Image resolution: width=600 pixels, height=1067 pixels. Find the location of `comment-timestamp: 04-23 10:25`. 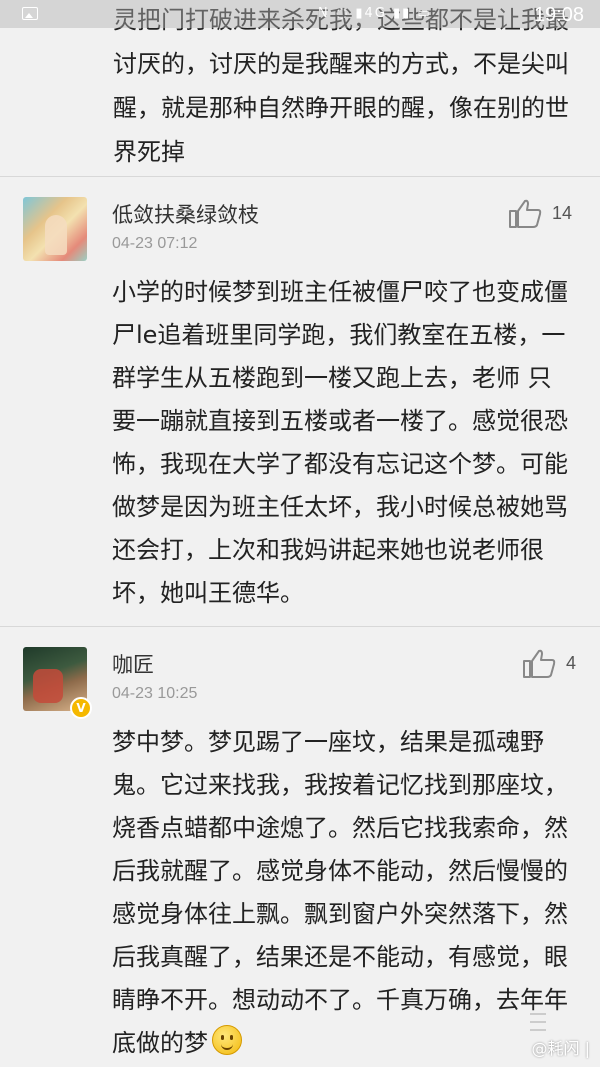

comment-timestamp: 04-23 10:25 is located at coordinates (155, 693).